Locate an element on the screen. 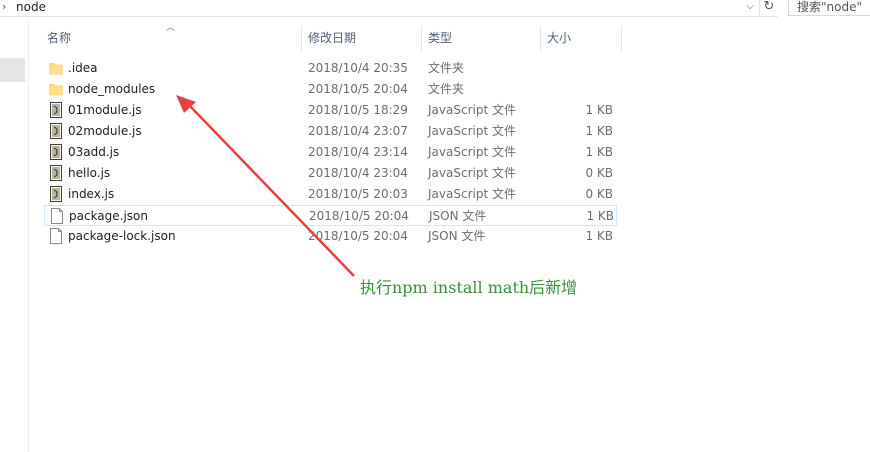 The width and height of the screenshot is (870, 452). nav-pane-selected-item is located at coordinates (12, 70).